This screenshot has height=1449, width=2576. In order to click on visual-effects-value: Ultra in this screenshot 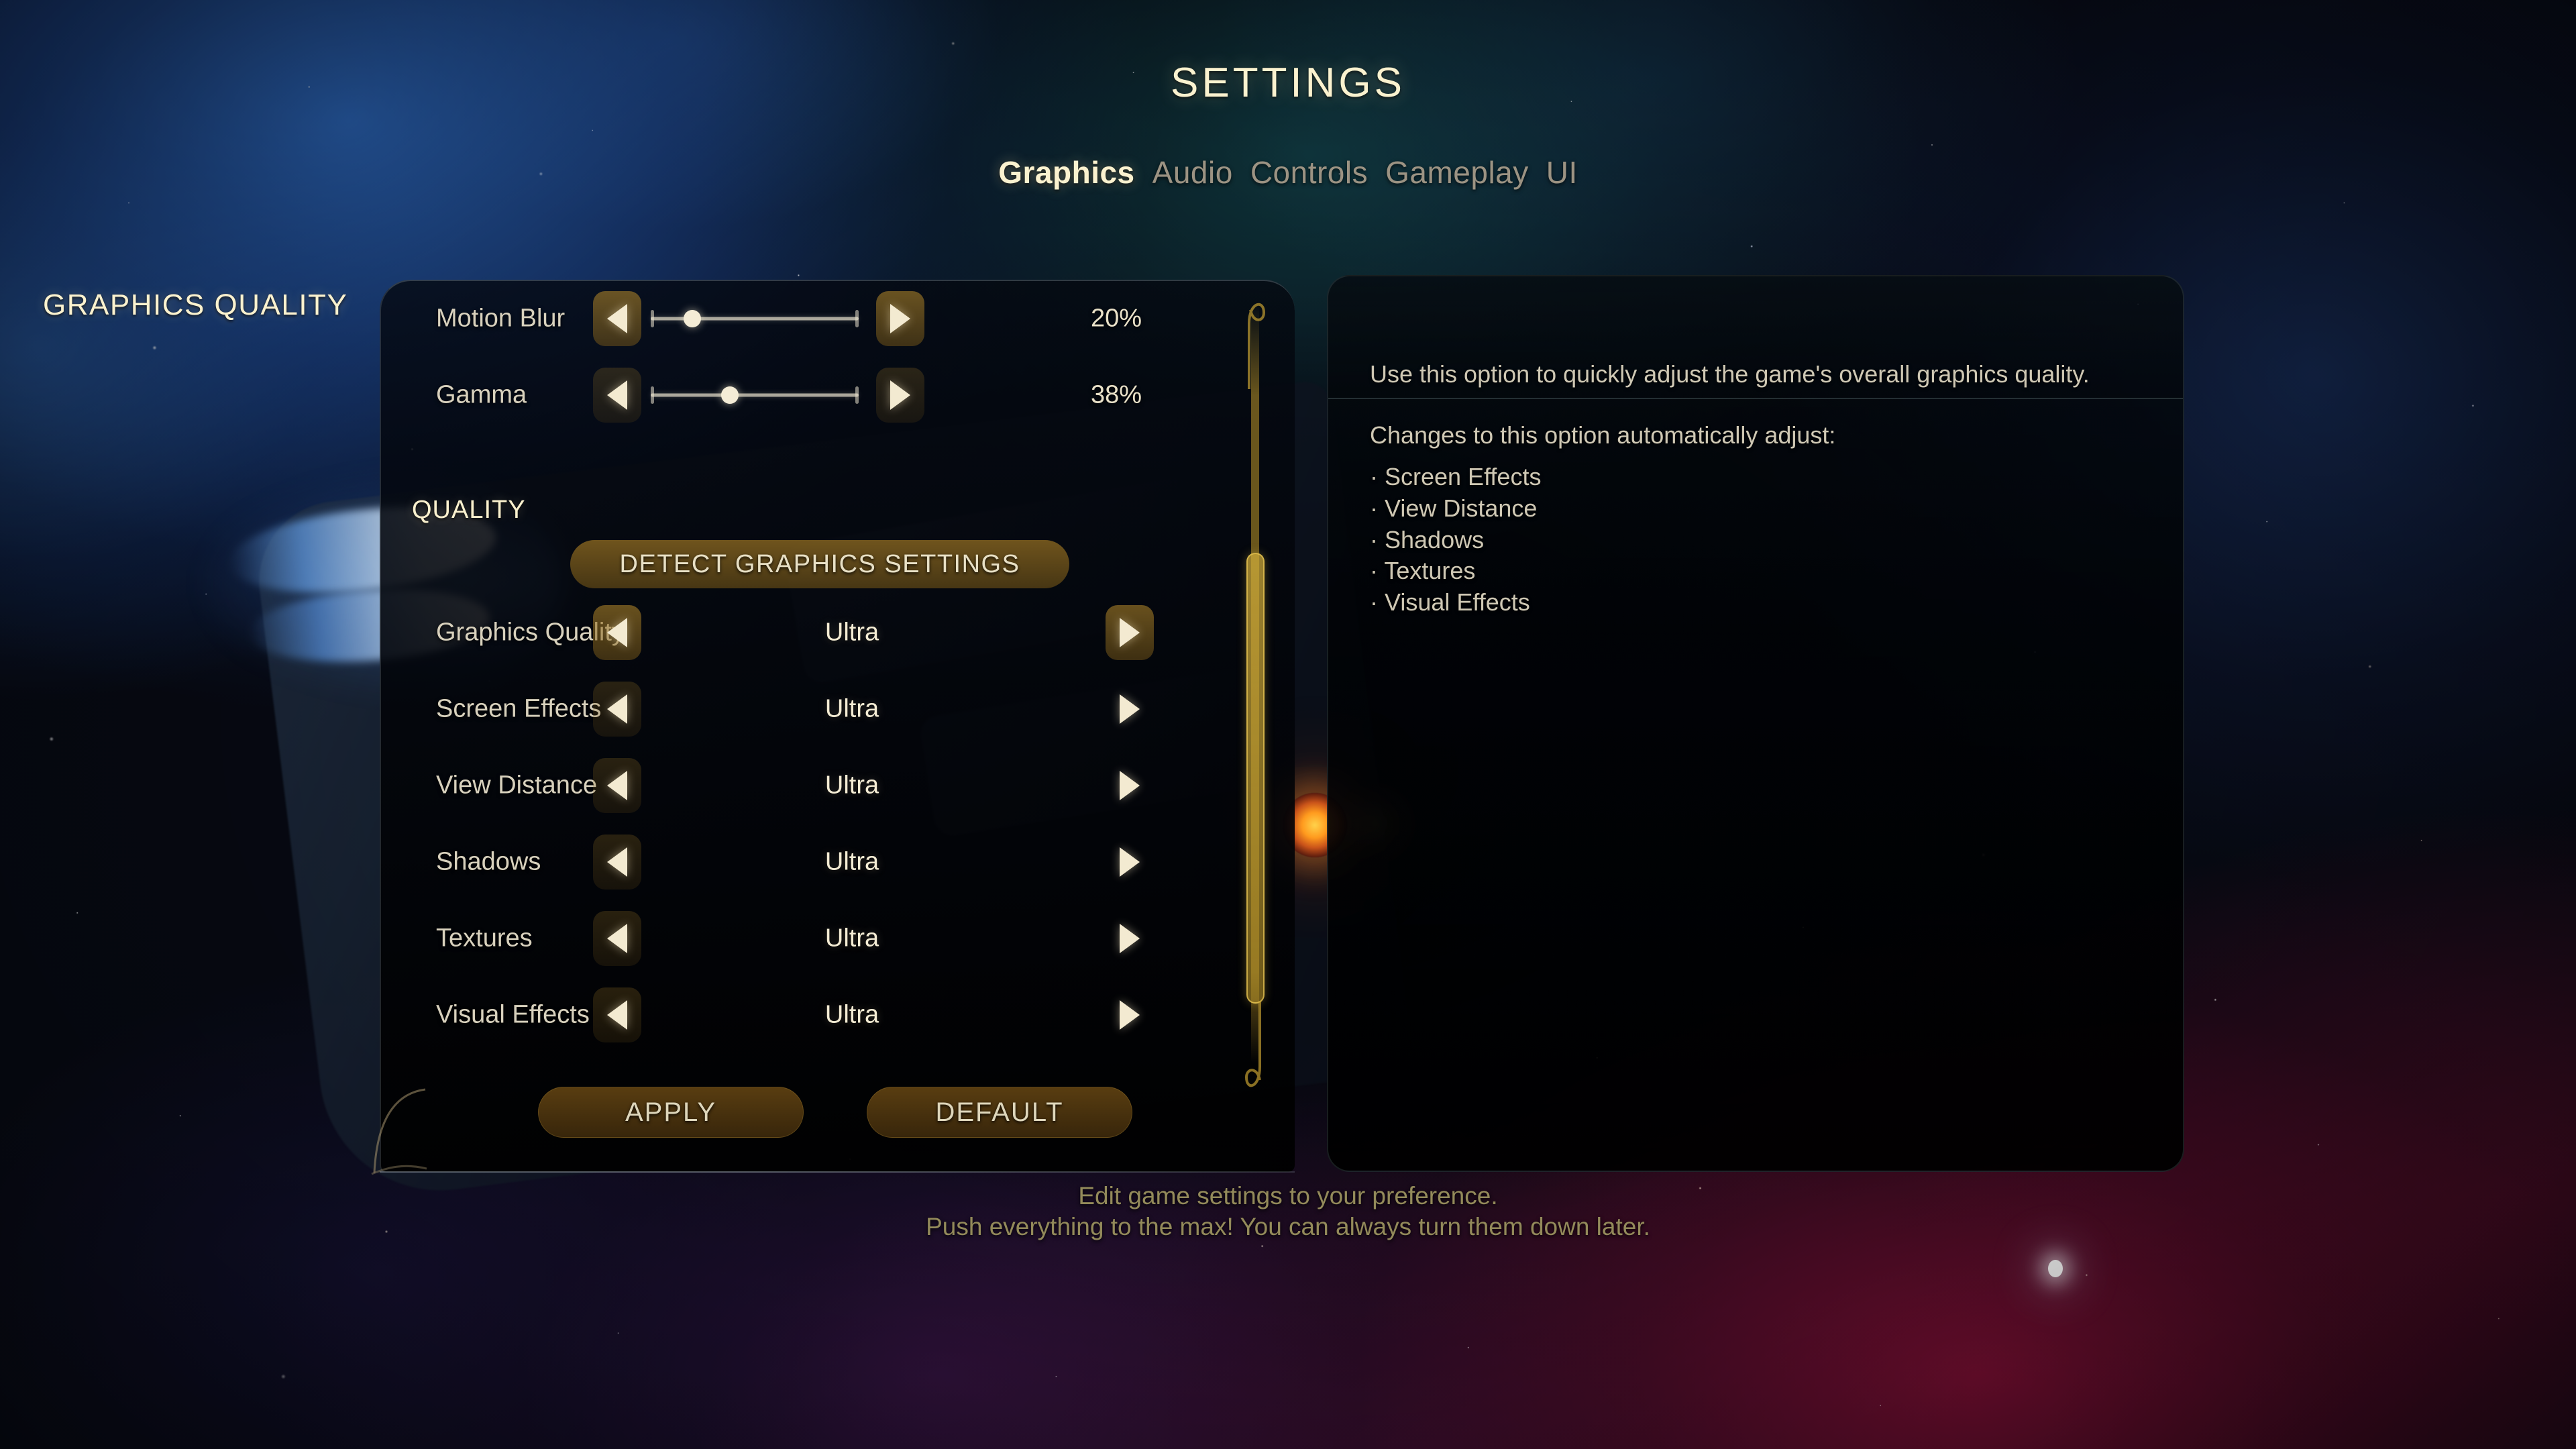, I will do `click(851, 1014)`.